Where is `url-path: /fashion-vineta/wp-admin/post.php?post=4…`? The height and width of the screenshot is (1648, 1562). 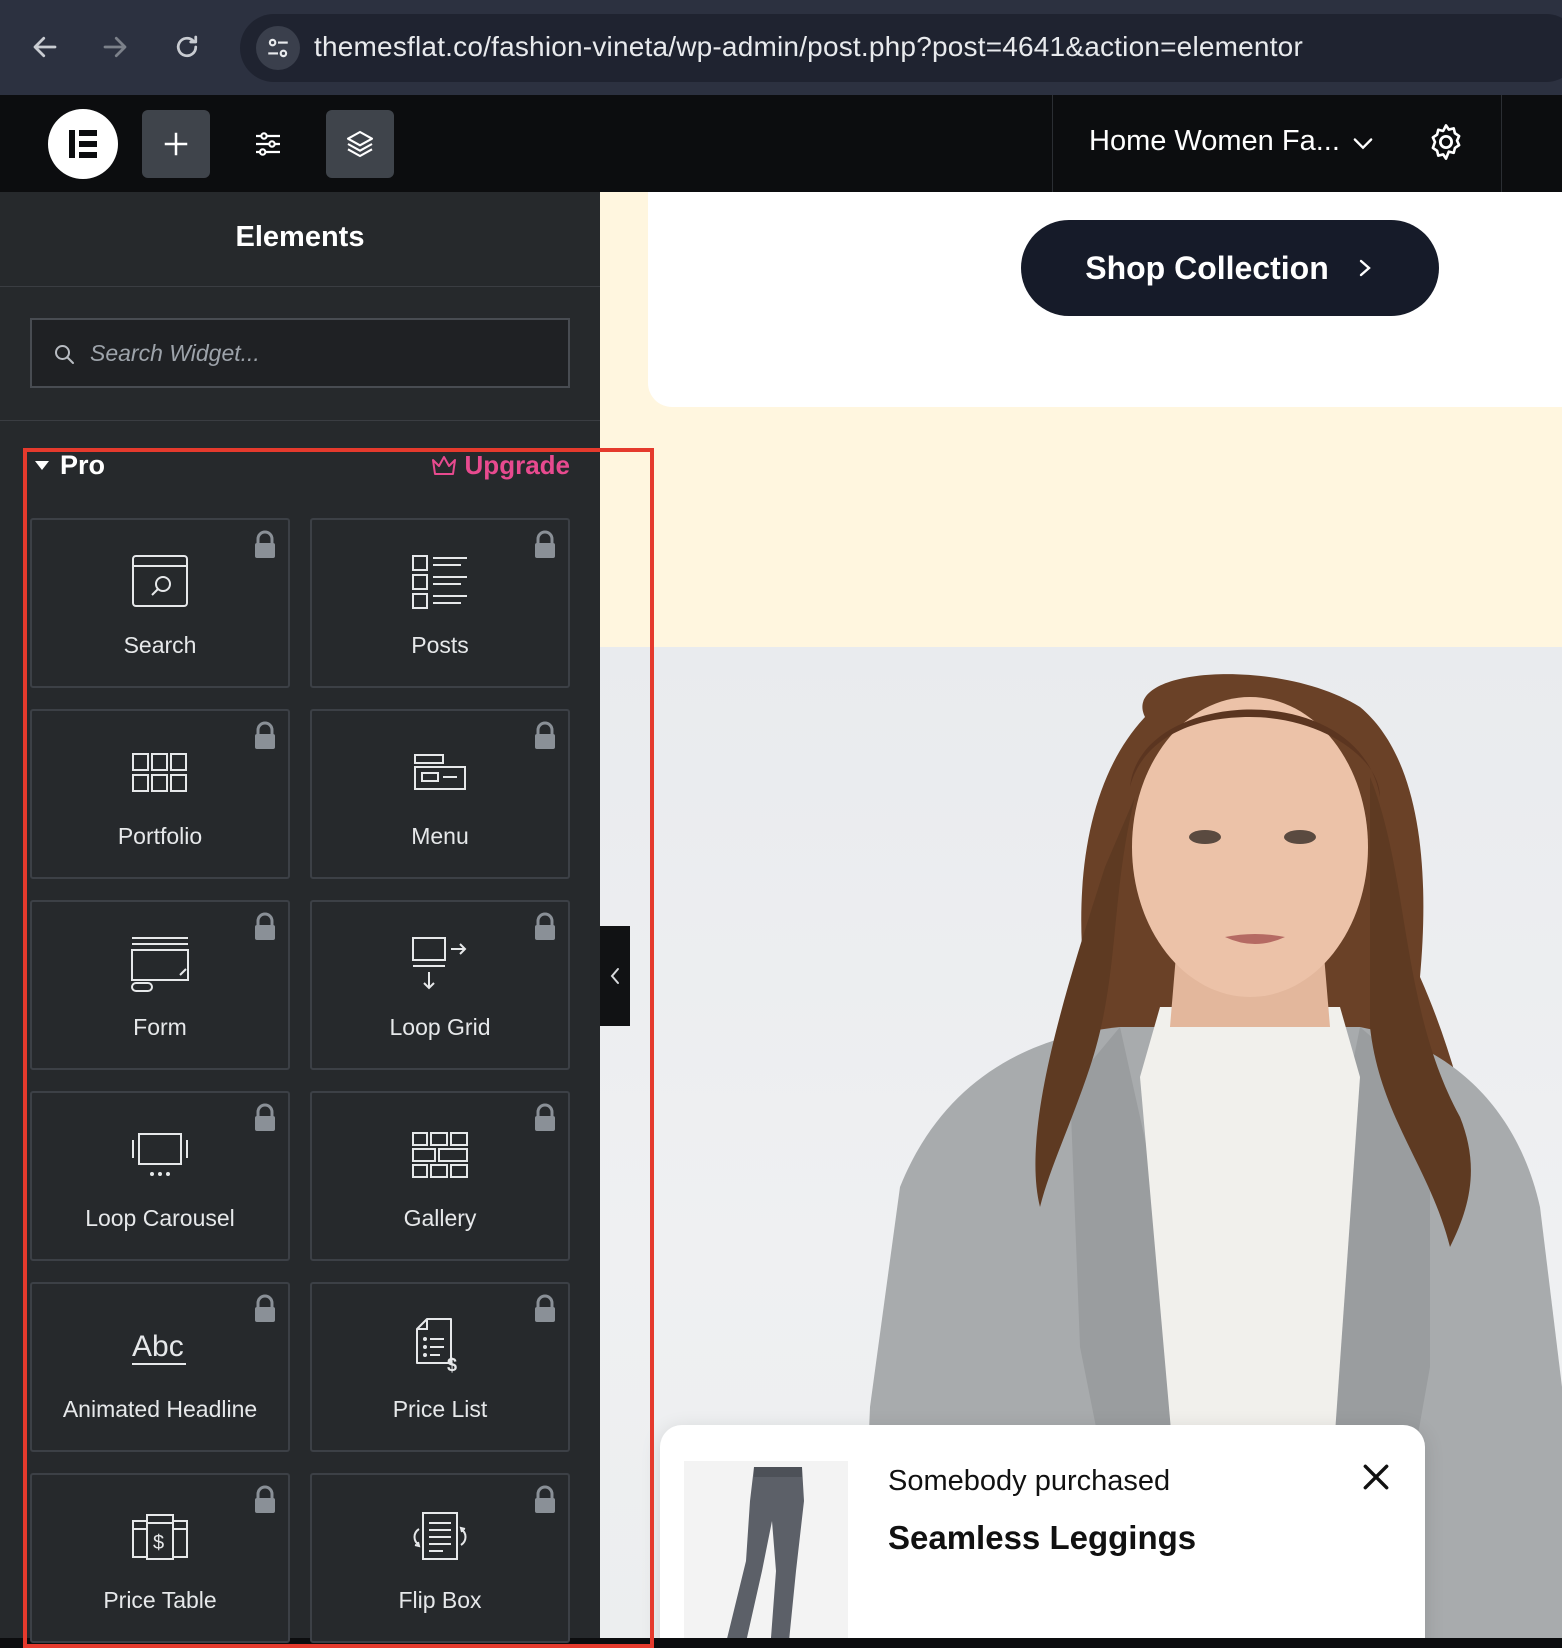 url-path: /fashion-vineta/wp-admin/post.php?post=4… is located at coordinates (893, 46).